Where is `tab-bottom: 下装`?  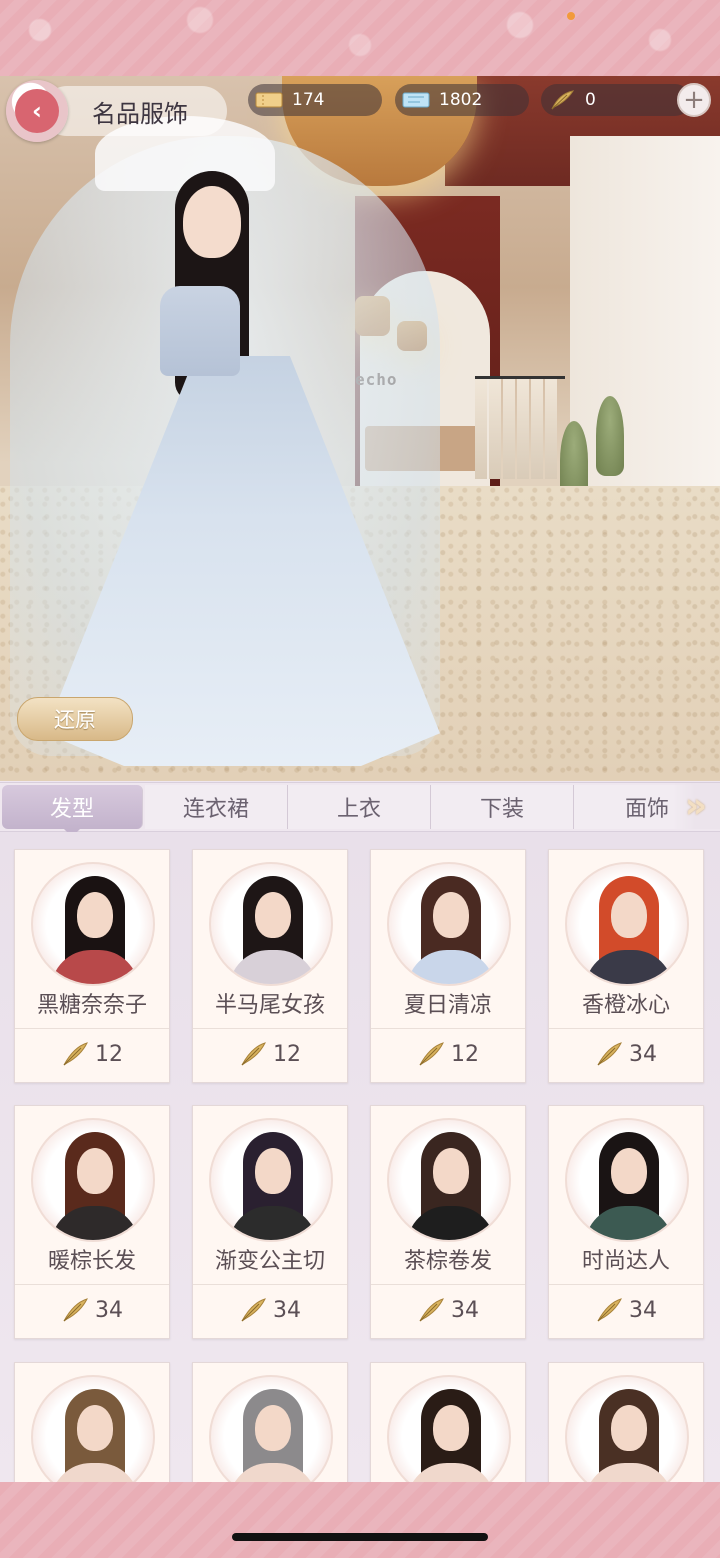
tab-bottom: 下装 is located at coordinates (502, 807).